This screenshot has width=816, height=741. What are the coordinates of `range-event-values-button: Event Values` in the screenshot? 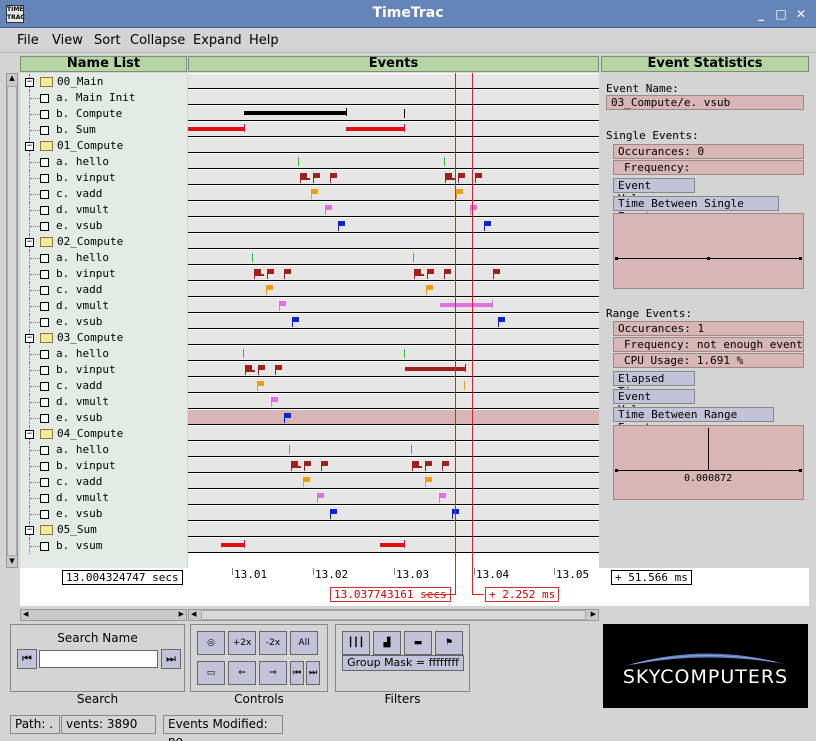 It's located at (654, 402).